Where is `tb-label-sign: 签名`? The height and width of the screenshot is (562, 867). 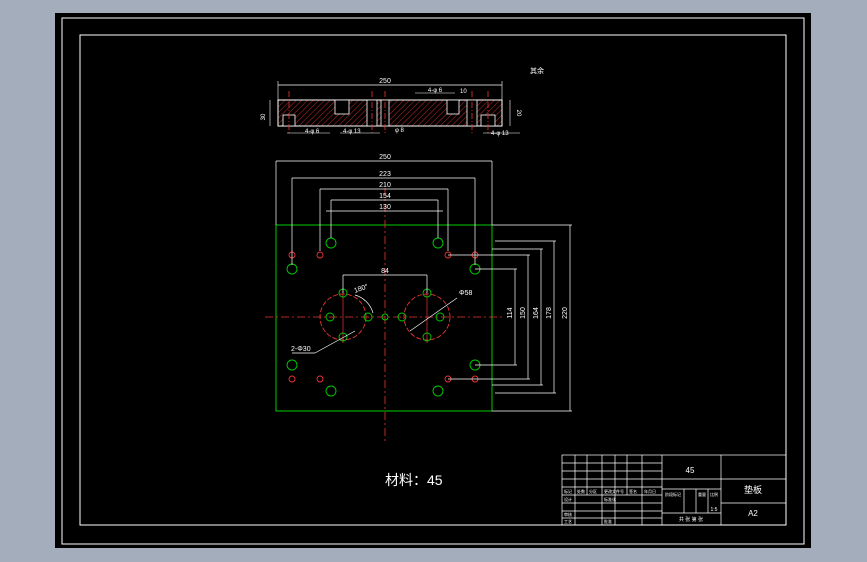 tb-label-sign: 签名 is located at coordinates (633, 491).